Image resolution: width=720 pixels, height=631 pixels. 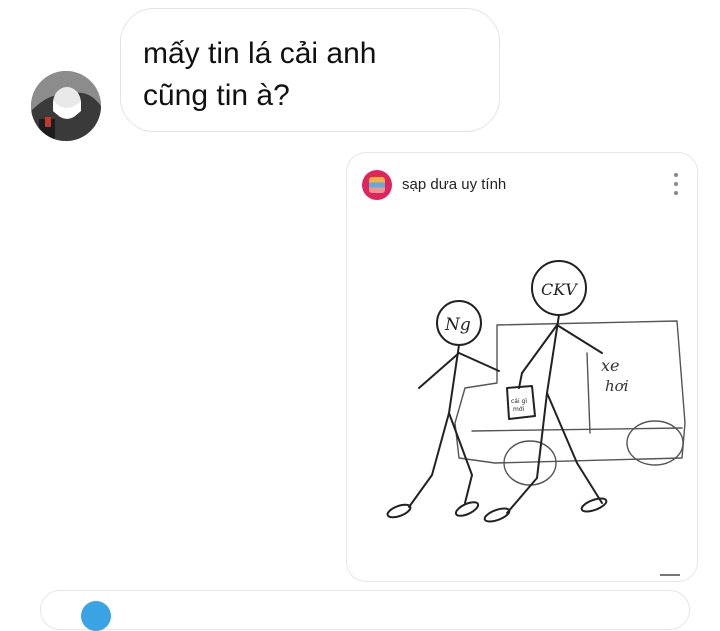 I want to click on post-author-name: sạp dưa uy tính, so click(x=454, y=184).